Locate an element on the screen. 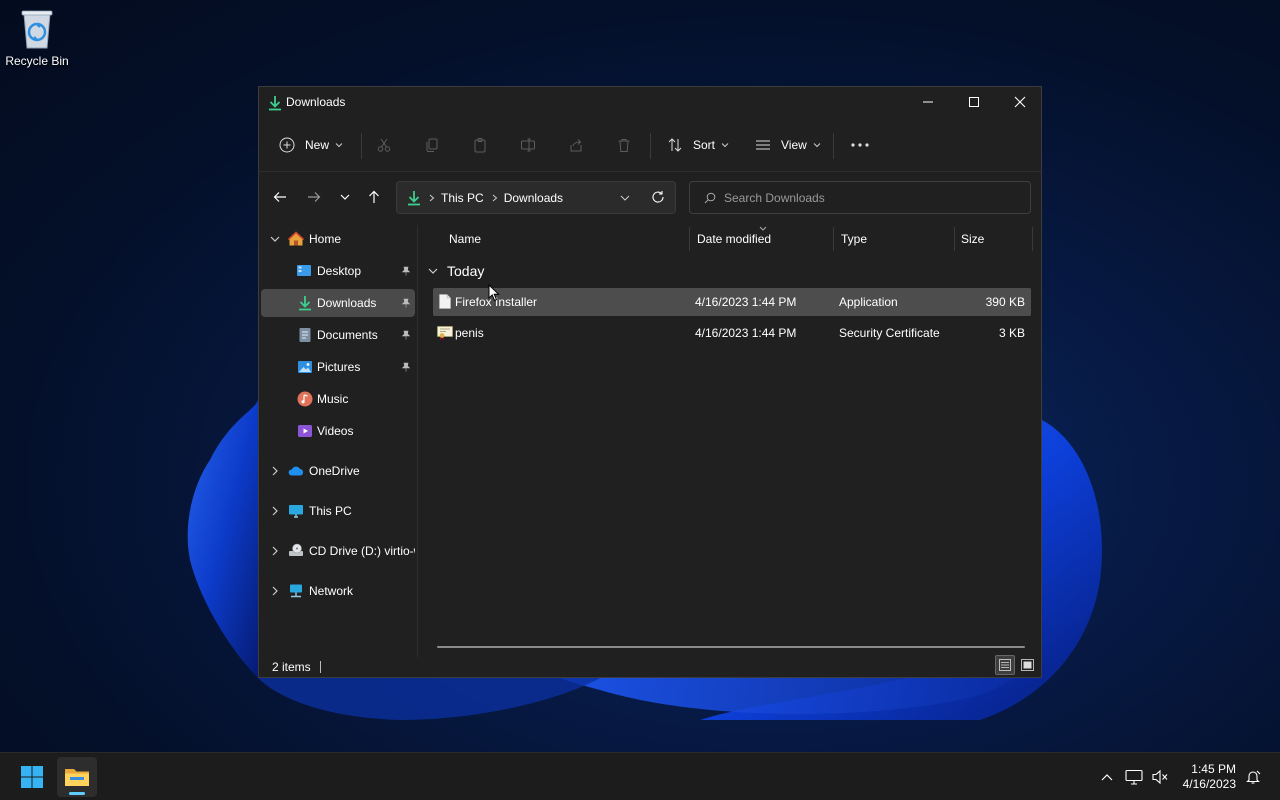 Image resolution: width=1280 pixels, height=800 pixels. application-file-icon is located at coordinates (445, 301).